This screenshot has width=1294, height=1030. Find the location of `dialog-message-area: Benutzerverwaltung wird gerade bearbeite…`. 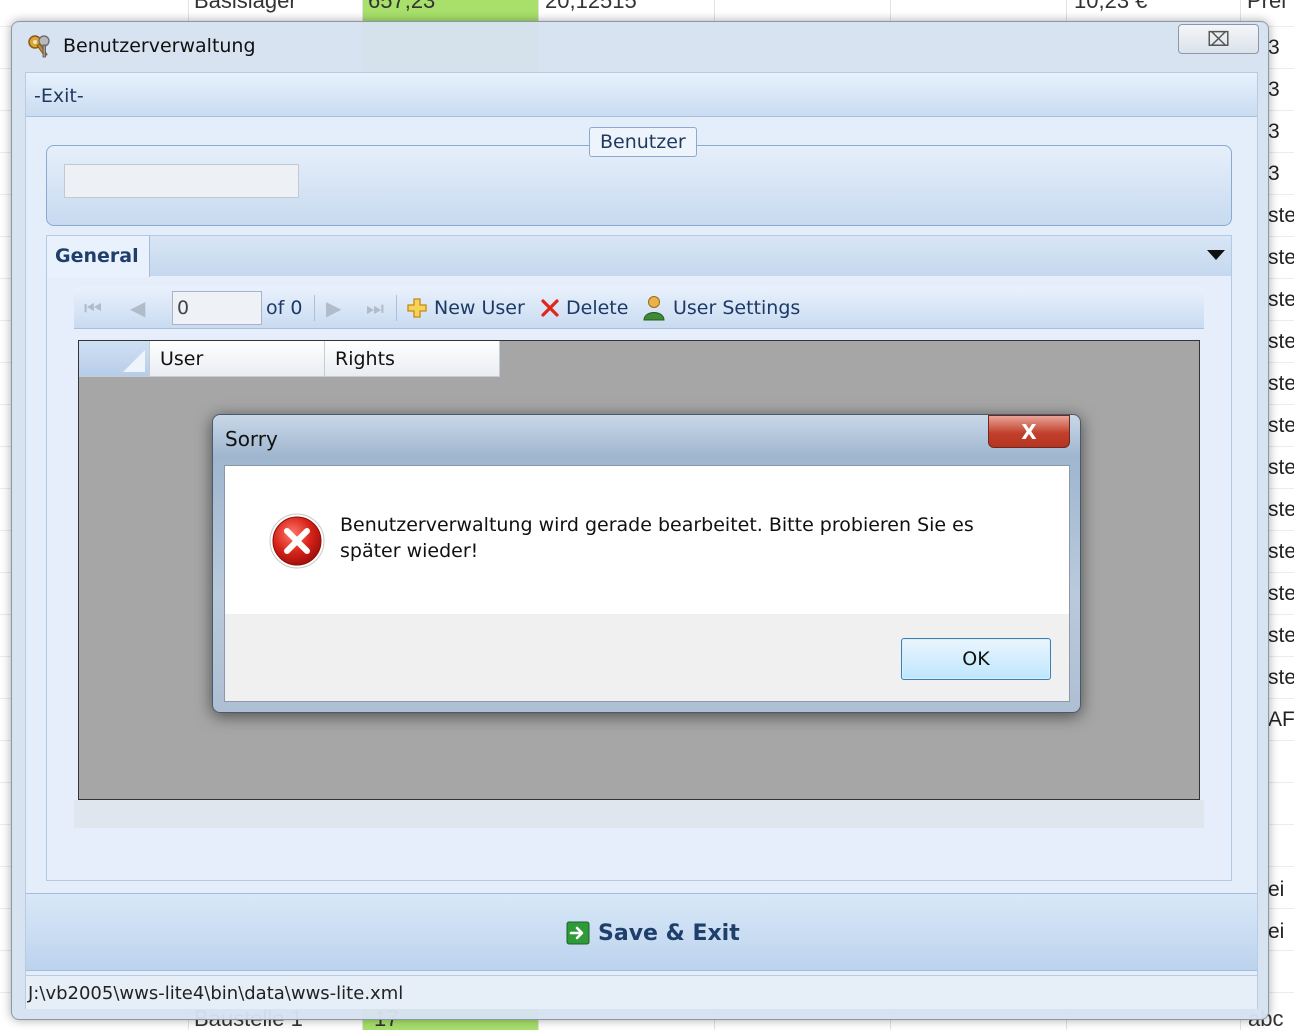

dialog-message-area: Benutzerverwaltung wird gerade bearbeite… is located at coordinates (647, 540).